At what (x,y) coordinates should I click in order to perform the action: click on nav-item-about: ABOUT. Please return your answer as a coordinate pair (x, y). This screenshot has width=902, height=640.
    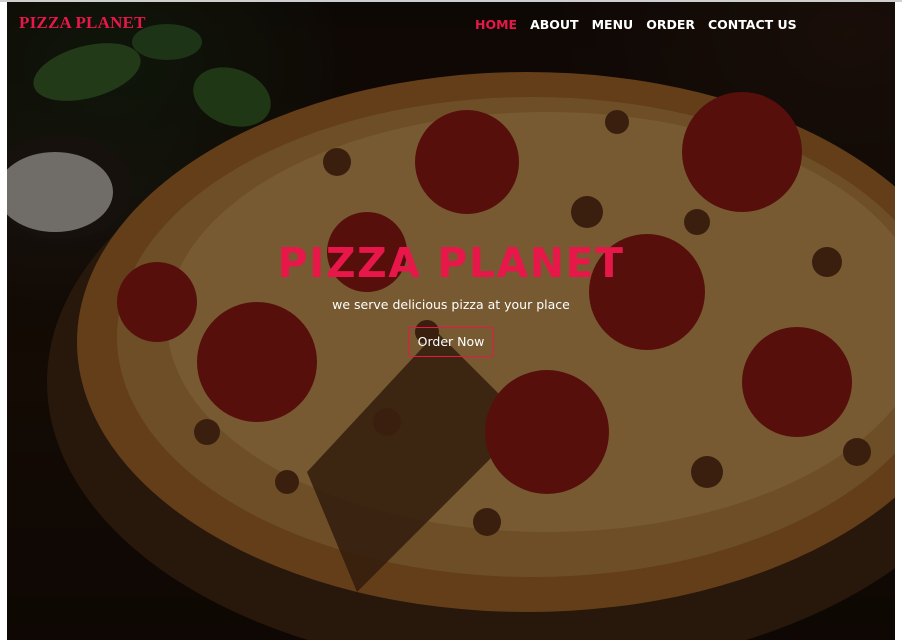
    Looking at the image, I should click on (554, 23).